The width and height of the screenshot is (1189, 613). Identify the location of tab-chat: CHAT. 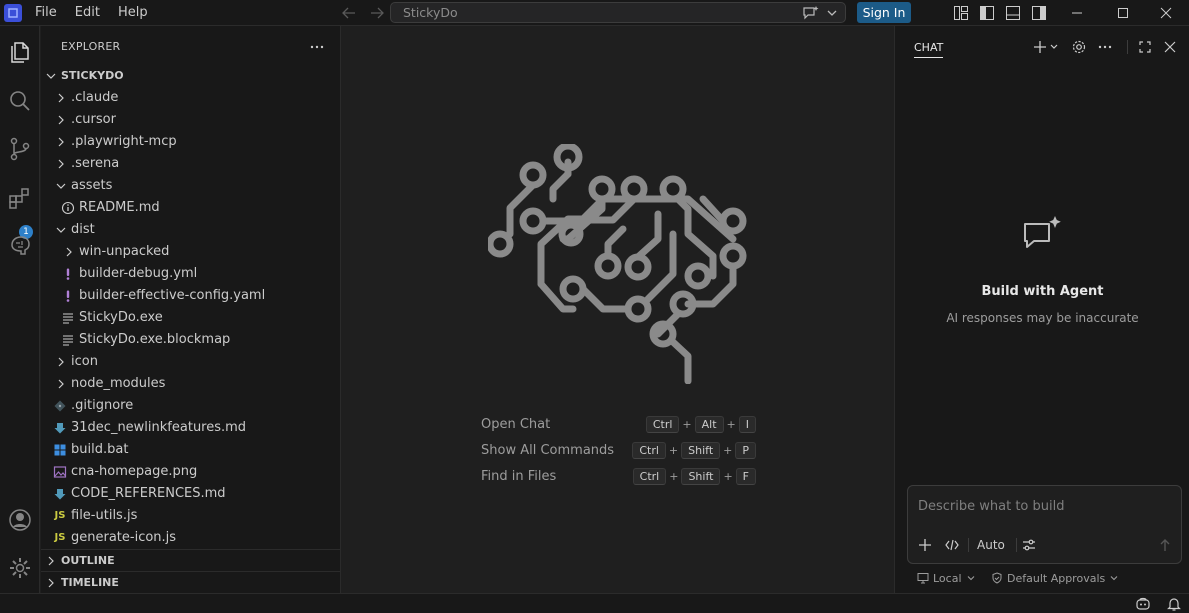
(929, 49).